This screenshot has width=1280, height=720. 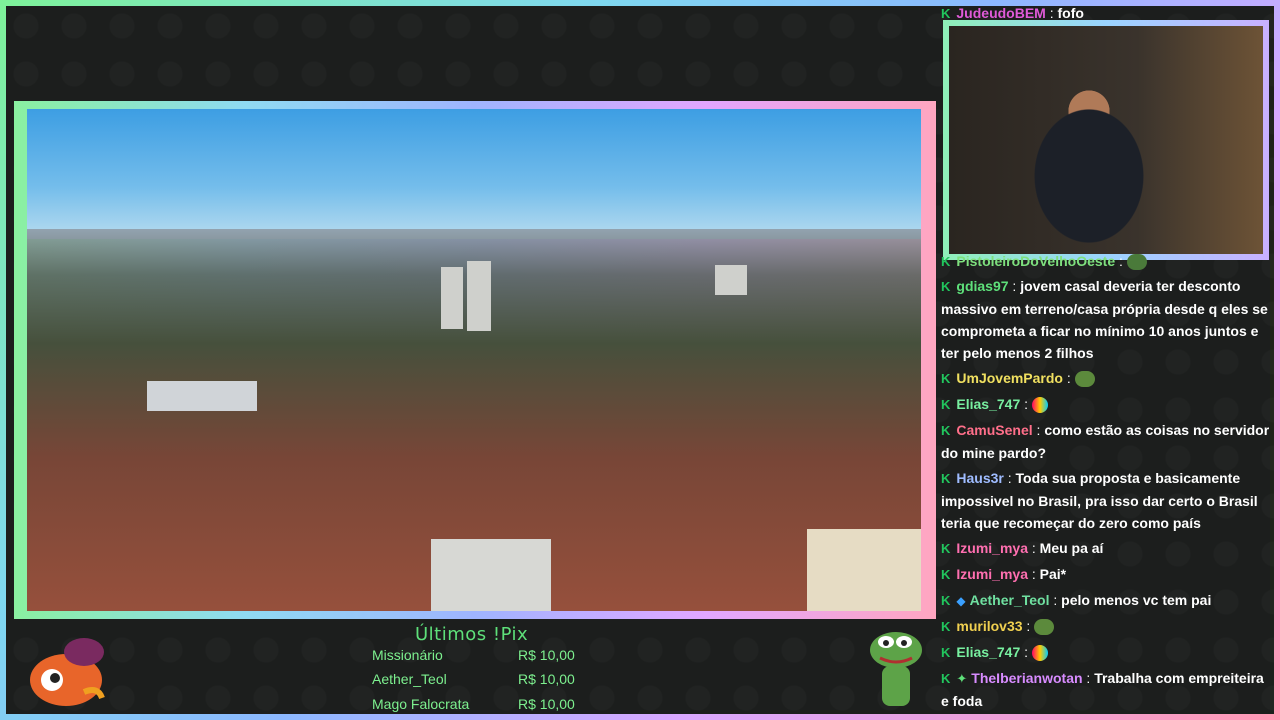 What do you see at coordinates (409, 679) in the screenshot?
I see `pix-donor: Aether_Teol` at bounding box center [409, 679].